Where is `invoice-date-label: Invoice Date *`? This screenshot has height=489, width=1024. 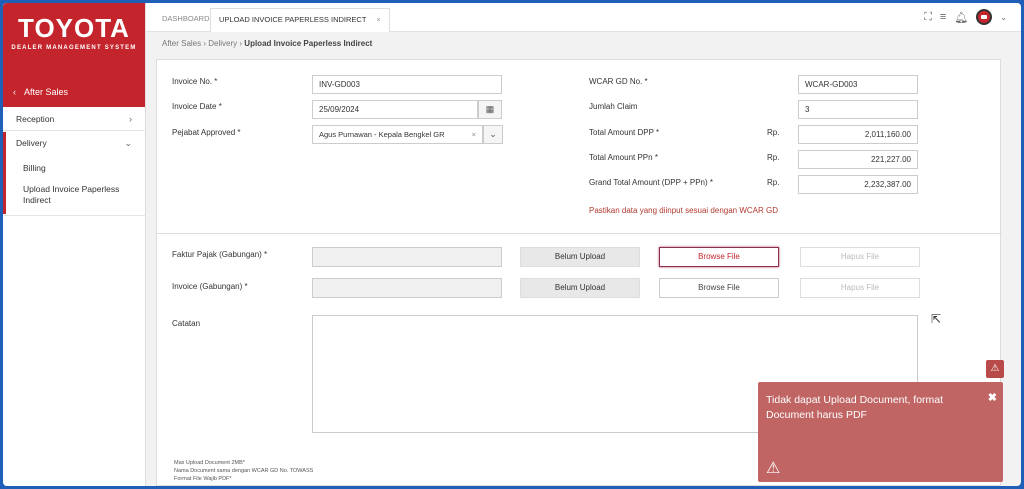 invoice-date-label: Invoice Date * is located at coordinates (197, 106).